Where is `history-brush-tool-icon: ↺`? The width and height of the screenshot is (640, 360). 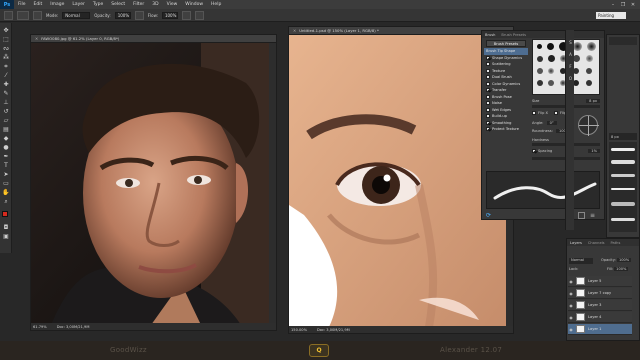 history-brush-tool-icon: ↺ is located at coordinates (6, 111).